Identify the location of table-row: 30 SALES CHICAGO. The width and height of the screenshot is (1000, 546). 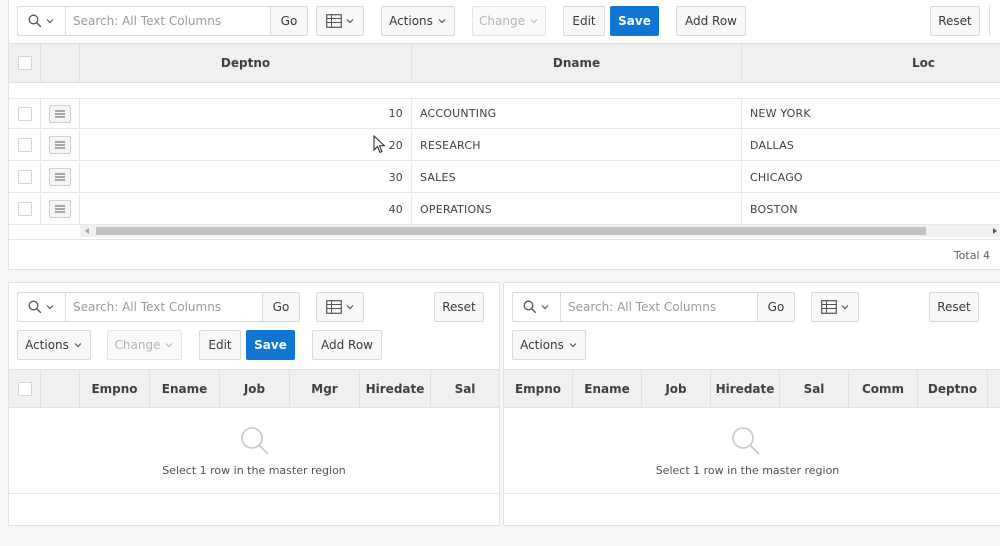
(504, 177).